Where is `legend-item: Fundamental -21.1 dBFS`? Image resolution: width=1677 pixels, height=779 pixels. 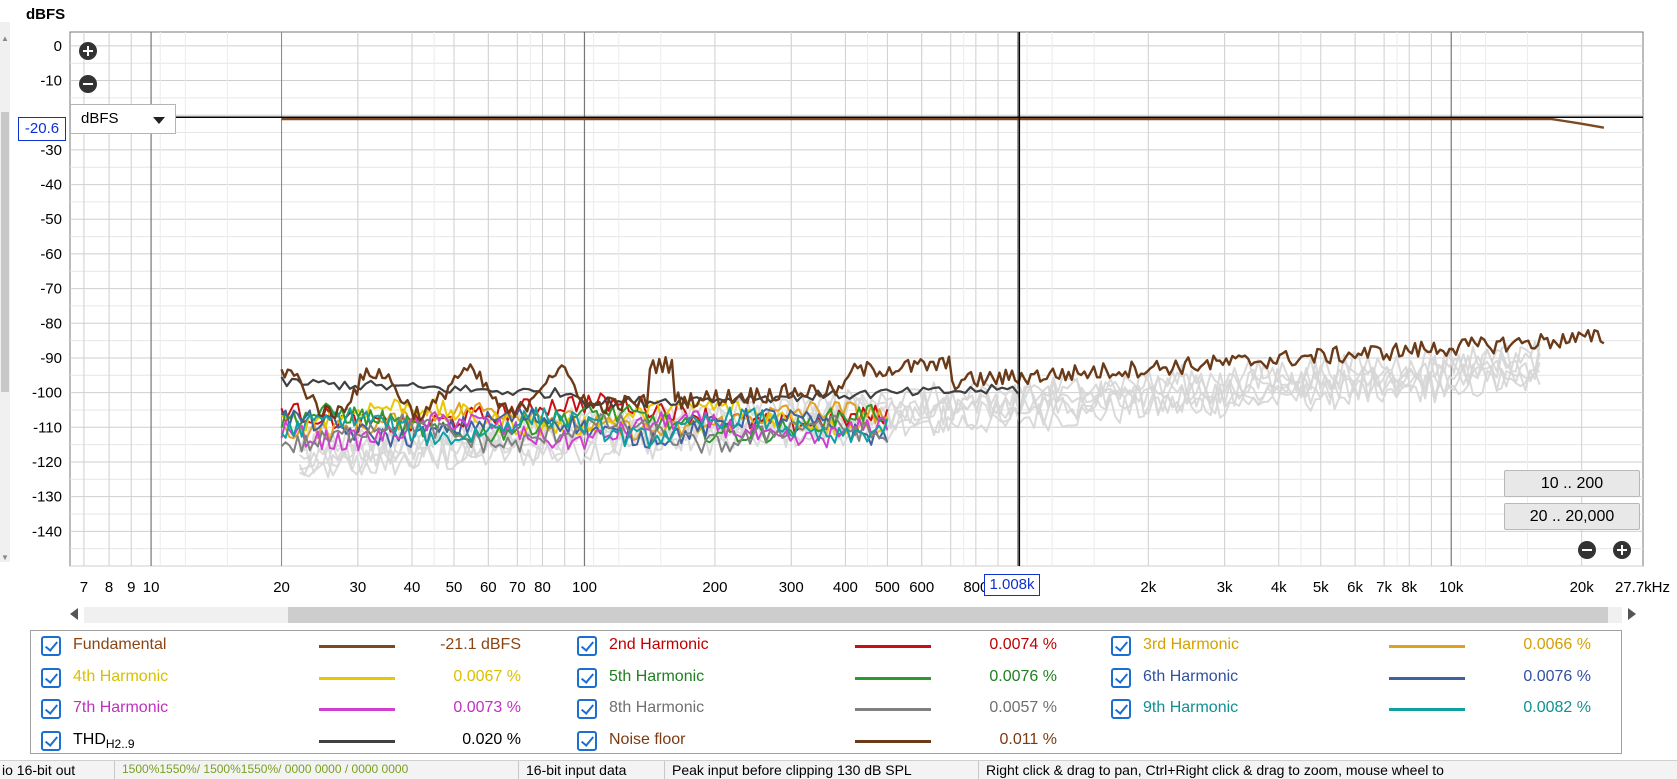 legend-item: Fundamental -21.1 dBFS is located at coordinates (291, 646).